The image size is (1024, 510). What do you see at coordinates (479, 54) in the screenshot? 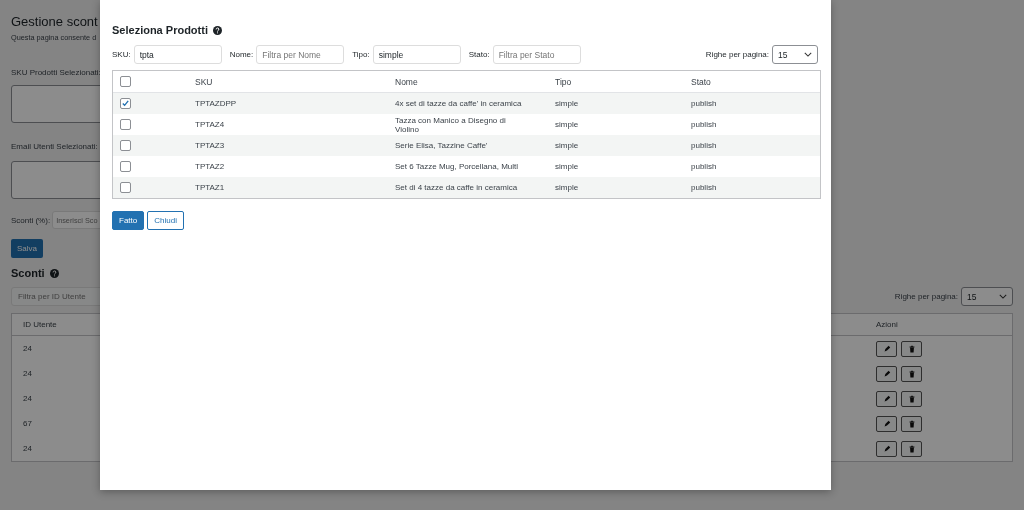
I see `filter-label: Stato:` at bounding box center [479, 54].